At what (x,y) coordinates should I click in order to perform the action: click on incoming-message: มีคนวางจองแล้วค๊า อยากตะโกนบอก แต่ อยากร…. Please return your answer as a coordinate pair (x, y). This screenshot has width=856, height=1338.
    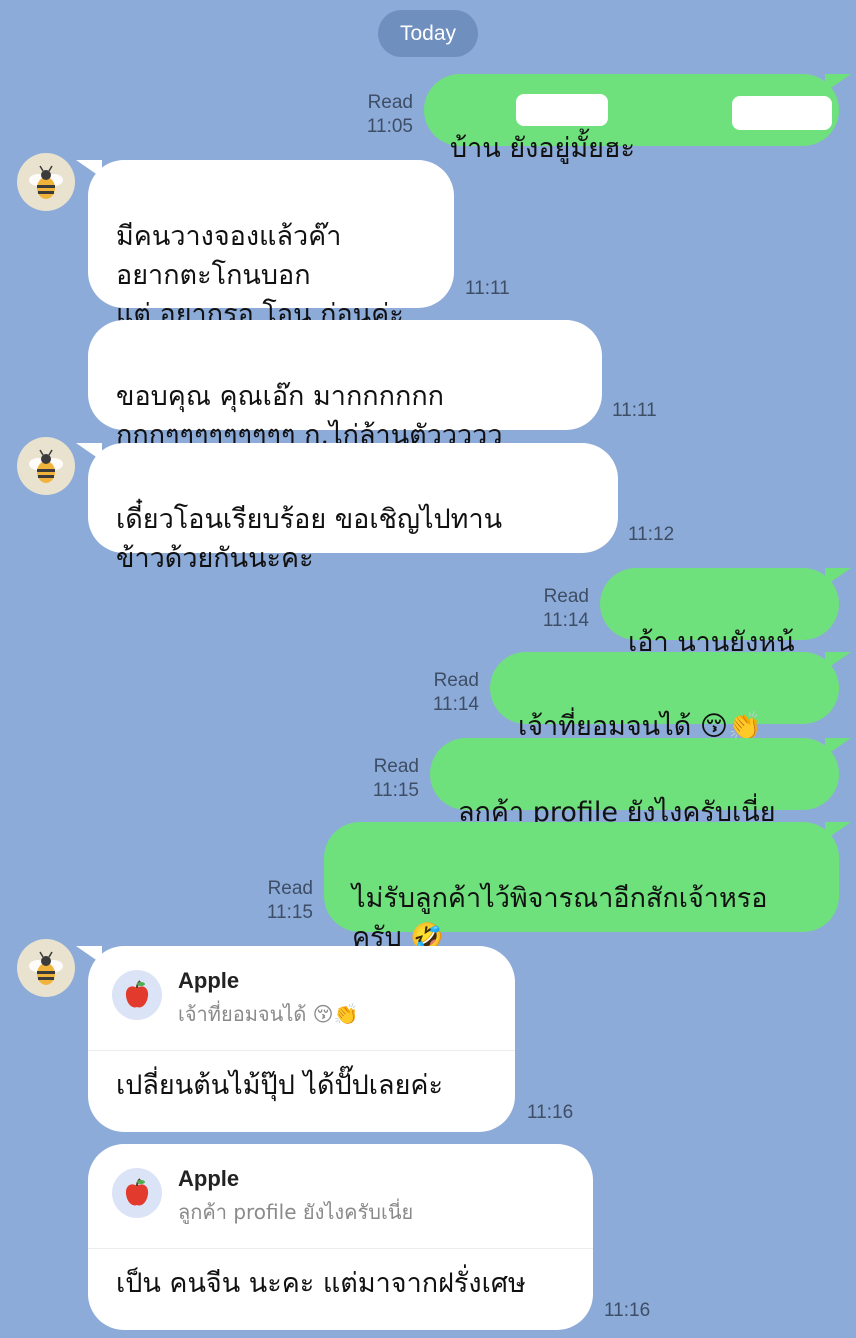
    Looking at the image, I should click on (265, 245).